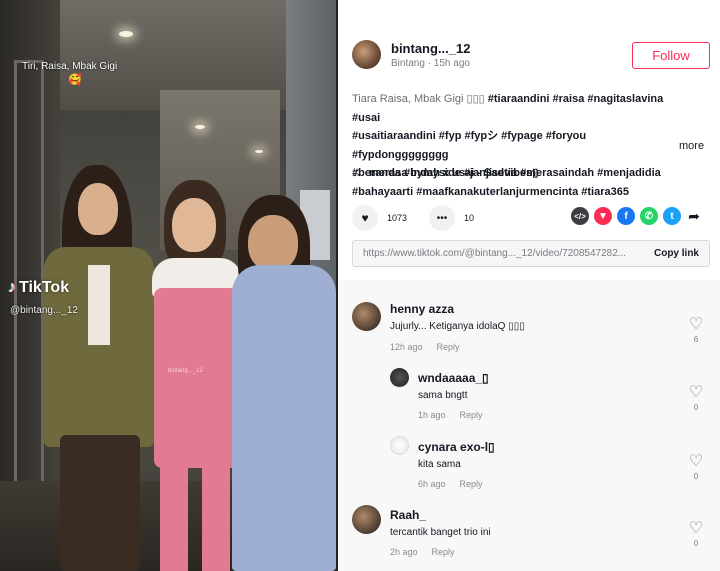 This screenshot has width=720, height=571. I want to click on comment-text: sama bngtt, so click(443, 395).